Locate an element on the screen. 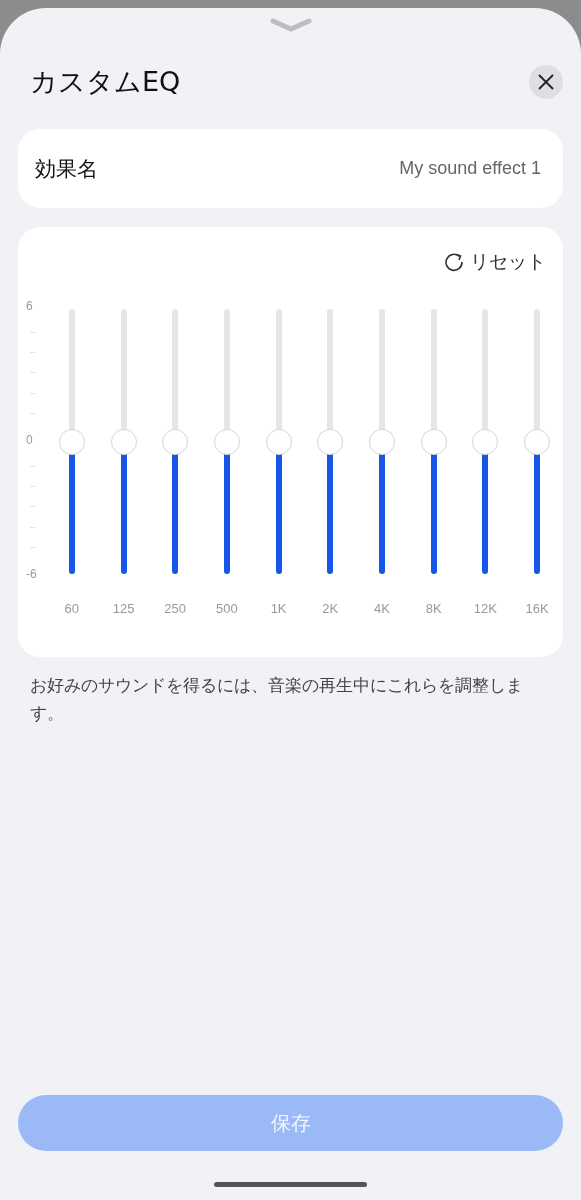 Image resolution: width=581 pixels, height=1200 pixels. frequency-label: 1K is located at coordinates (278, 608).